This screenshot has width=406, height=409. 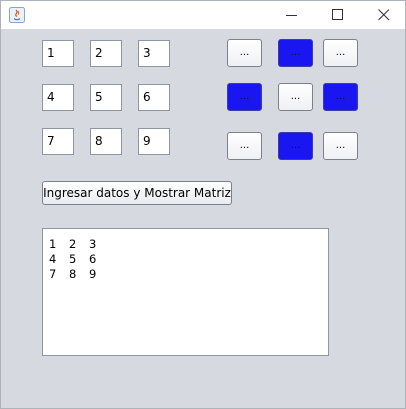 What do you see at coordinates (185, 274) in the screenshot?
I see `output-row: 789` at bounding box center [185, 274].